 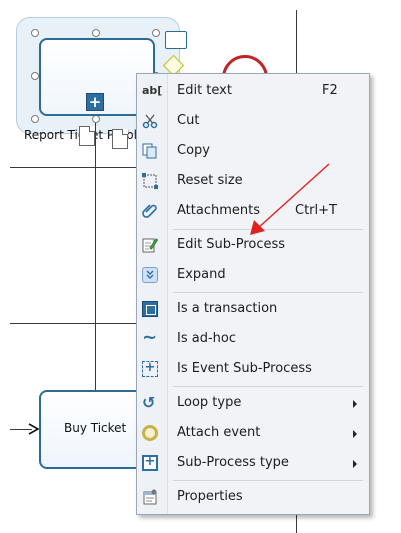 What do you see at coordinates (150, 497) in the screenshot?
I see `properties-icon` at bounding box center [150, 497].